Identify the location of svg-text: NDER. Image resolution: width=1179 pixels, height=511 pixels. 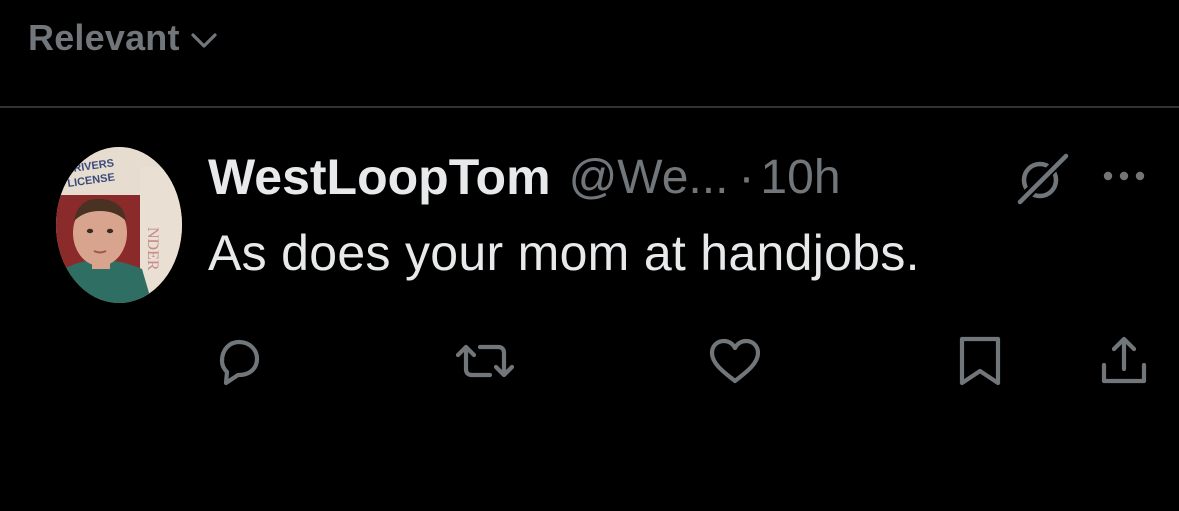
(152, 249).